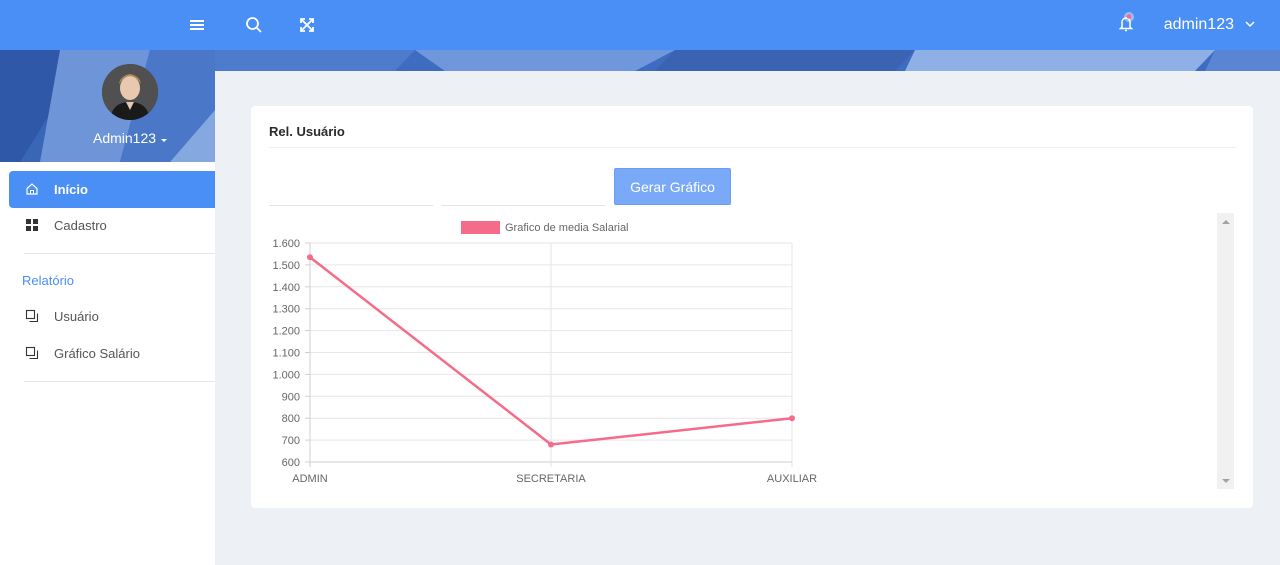  I want to click on y-tick-label: 1.100, so click(286, 354).